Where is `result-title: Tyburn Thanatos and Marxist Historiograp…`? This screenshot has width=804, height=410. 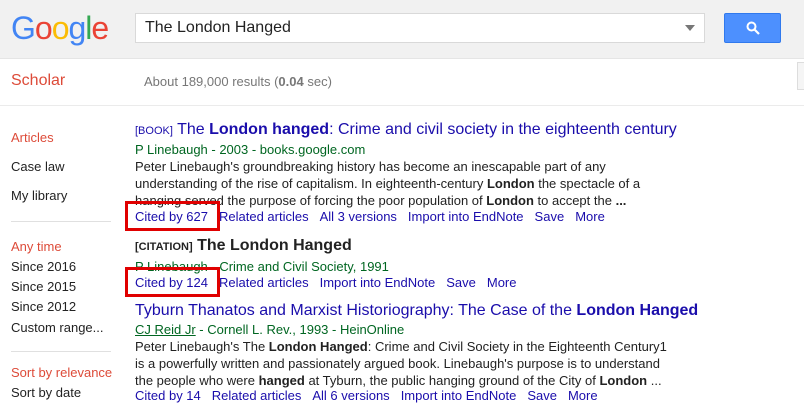
result-title: Tyburn Thanatos and Marxist Historiograp… is located at coordinates (416, 311).